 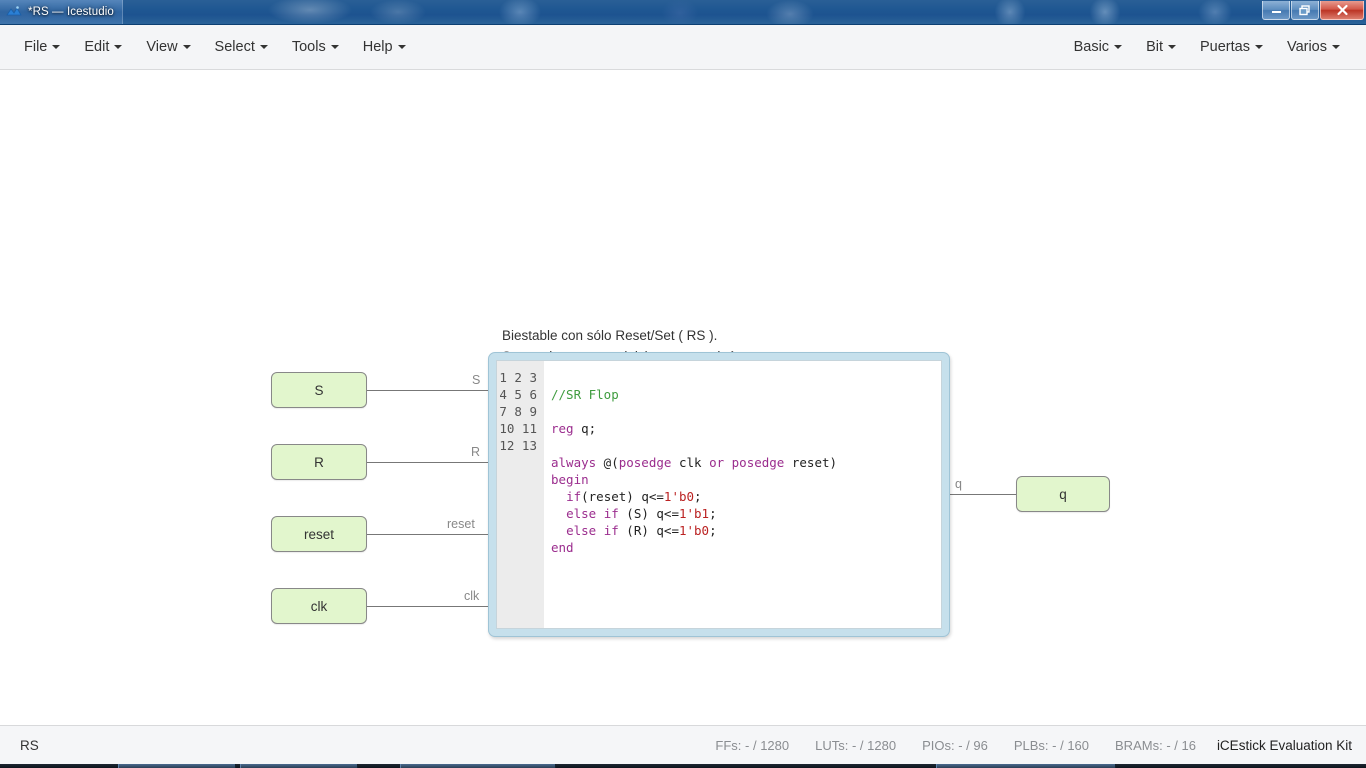 What do you see at coordinates (746, 496) in the screenshot?
I see `code-line: if(reset) q<=1'b0;` at bounding box center [746, 496].